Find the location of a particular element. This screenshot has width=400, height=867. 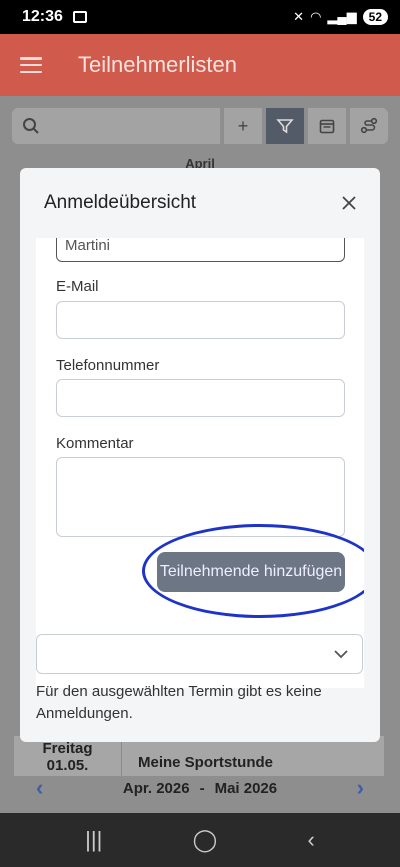

screenshot-icon is located at coordinates (79, 17).